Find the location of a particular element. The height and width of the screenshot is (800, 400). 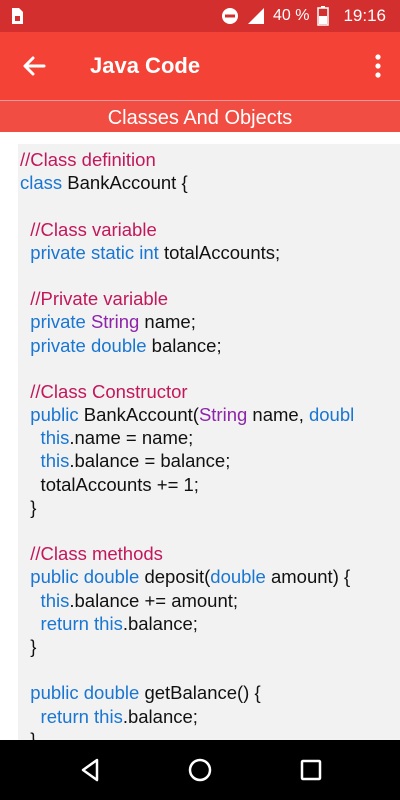

nav-home-icon is located at coordinates (200, 770).